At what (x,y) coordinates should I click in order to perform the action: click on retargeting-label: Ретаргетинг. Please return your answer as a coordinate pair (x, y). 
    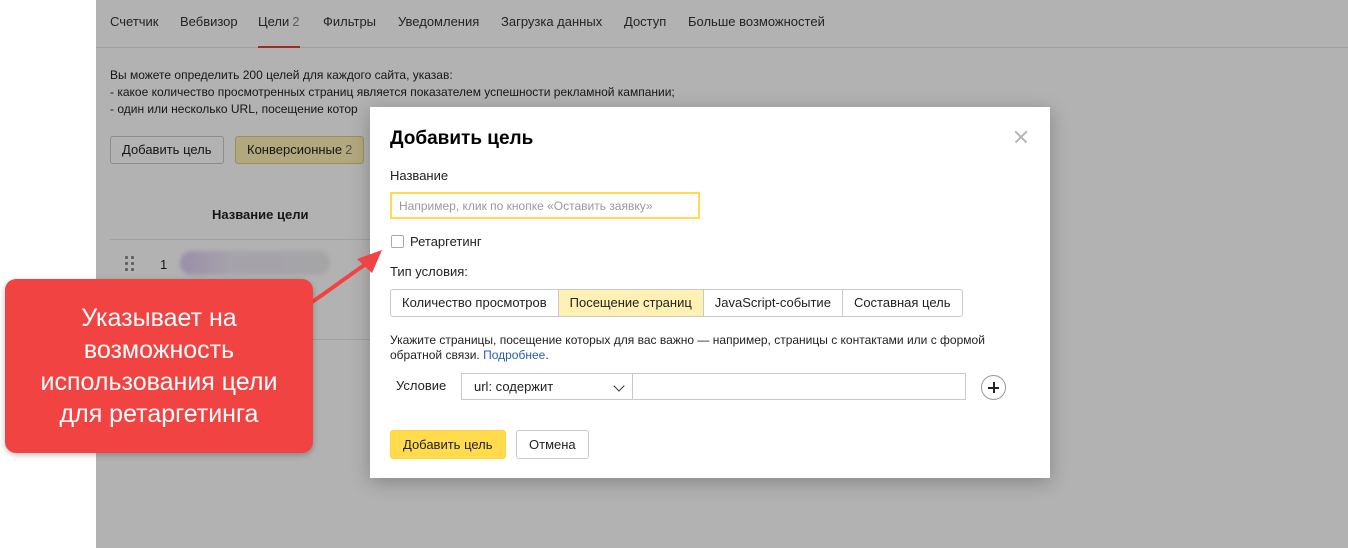
    Looking at the image, I should click on (446, 241).